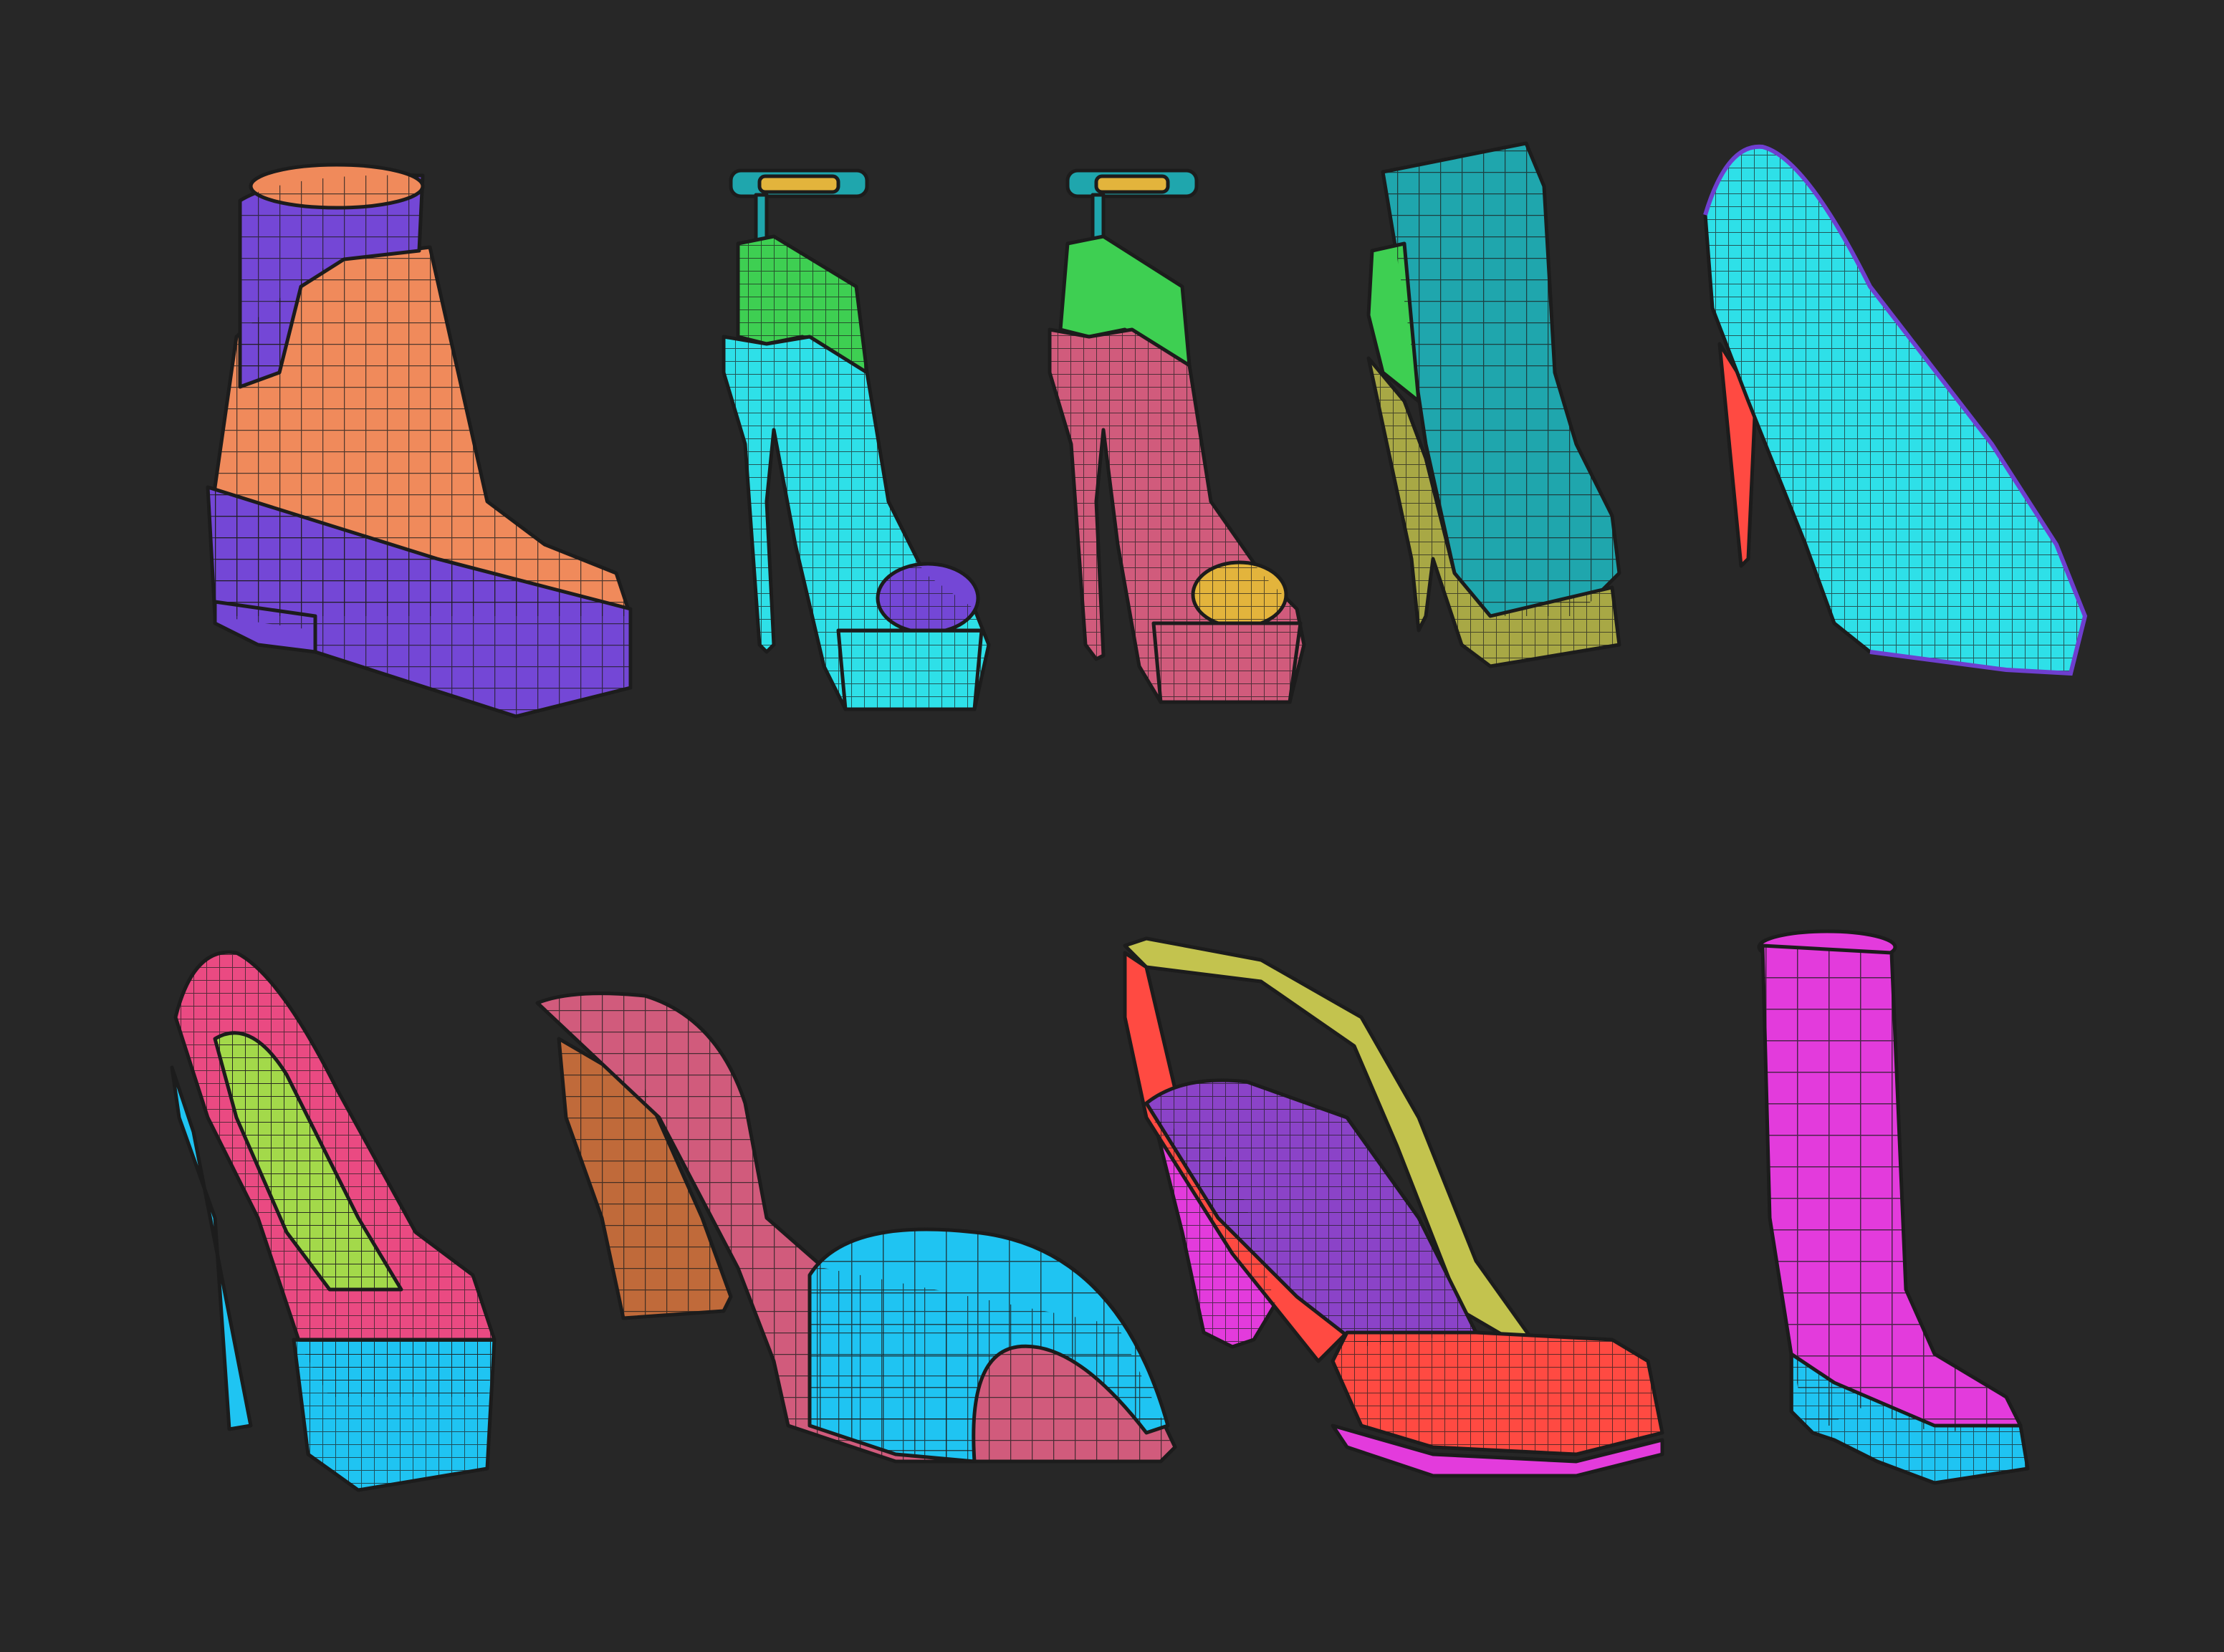 This screenshot has height=1652, width=2224. I want to click on peep-toe-mule, so click(856, 1227).